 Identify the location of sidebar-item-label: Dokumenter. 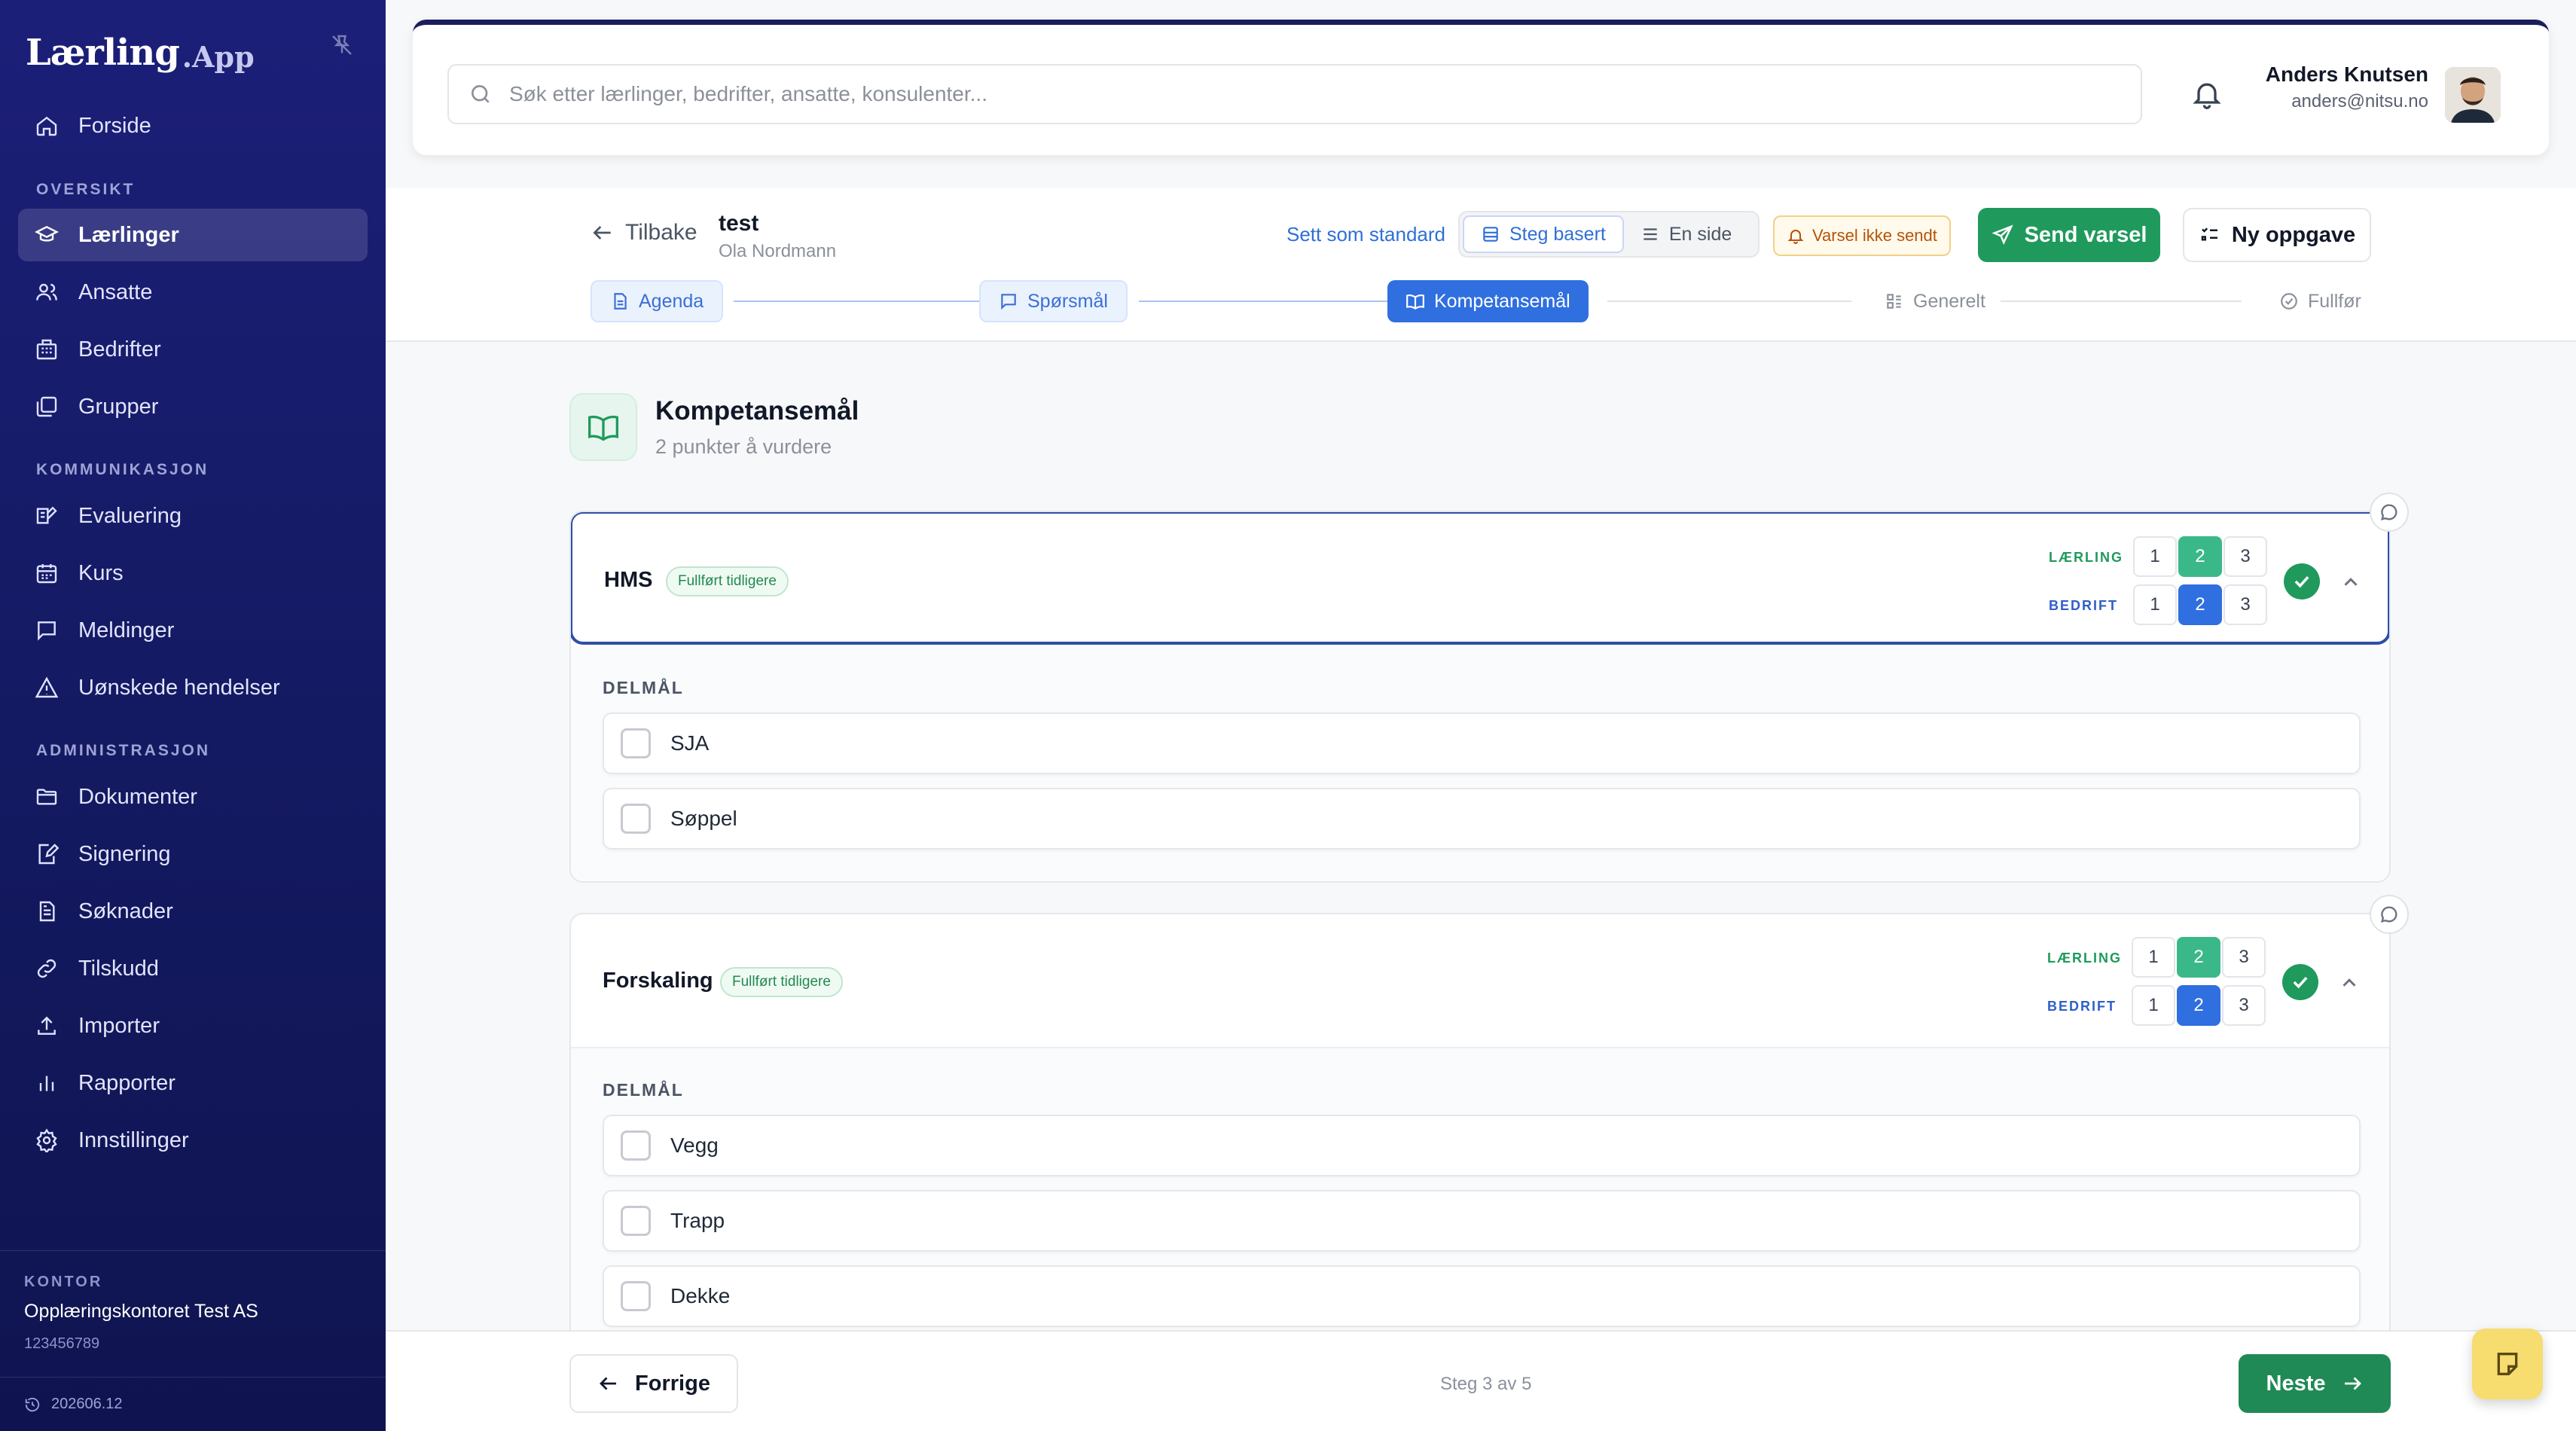
(138, 797).